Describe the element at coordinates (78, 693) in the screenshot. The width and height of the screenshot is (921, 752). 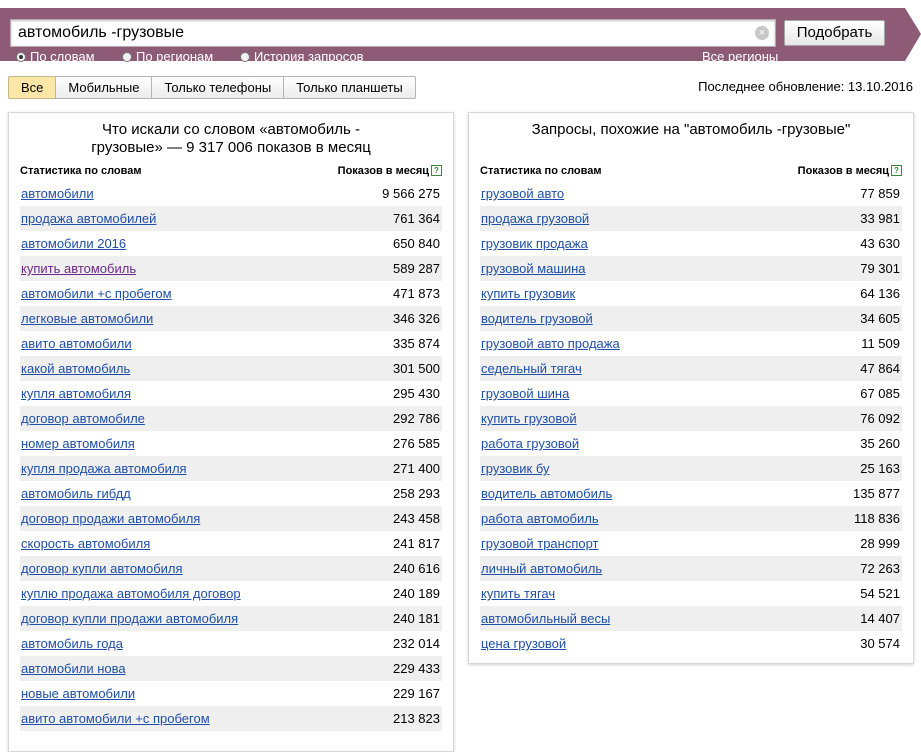
I see `keyword-link: новые автомобили` at that location.